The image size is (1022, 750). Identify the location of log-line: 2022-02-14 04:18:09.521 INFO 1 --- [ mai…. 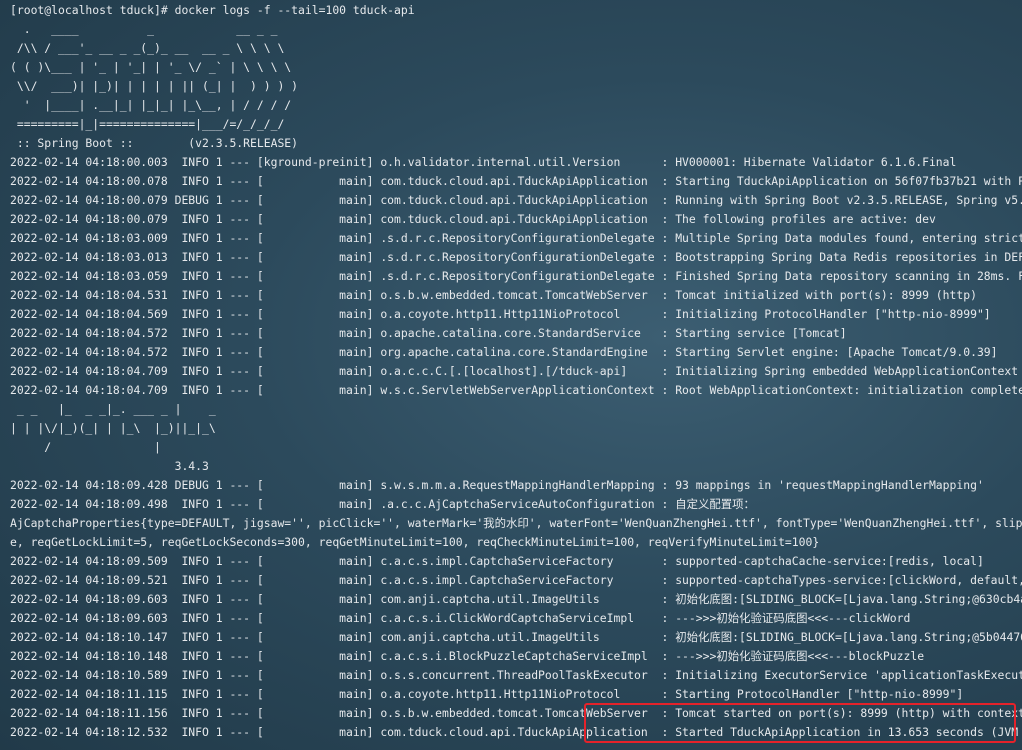
(516, 580).